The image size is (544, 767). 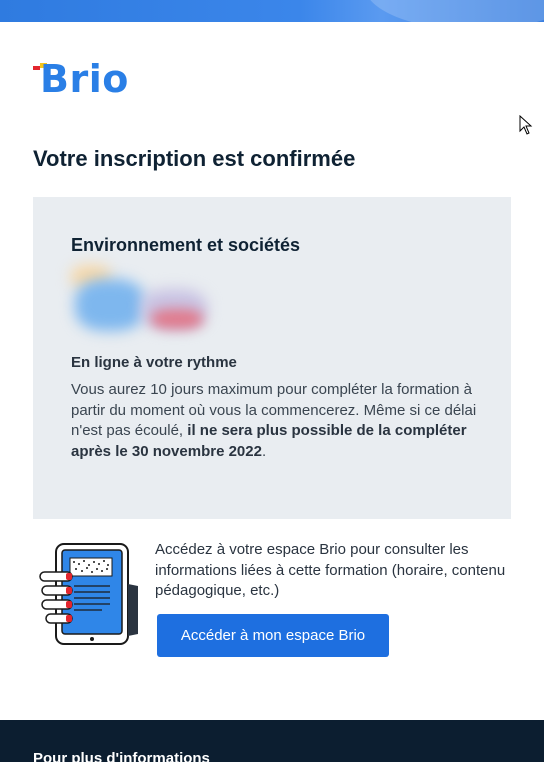 What do you see at coordinates (526, 127) in the screenshot?
I see `mouse-cursor-icon` at bounding box center [526, 127].